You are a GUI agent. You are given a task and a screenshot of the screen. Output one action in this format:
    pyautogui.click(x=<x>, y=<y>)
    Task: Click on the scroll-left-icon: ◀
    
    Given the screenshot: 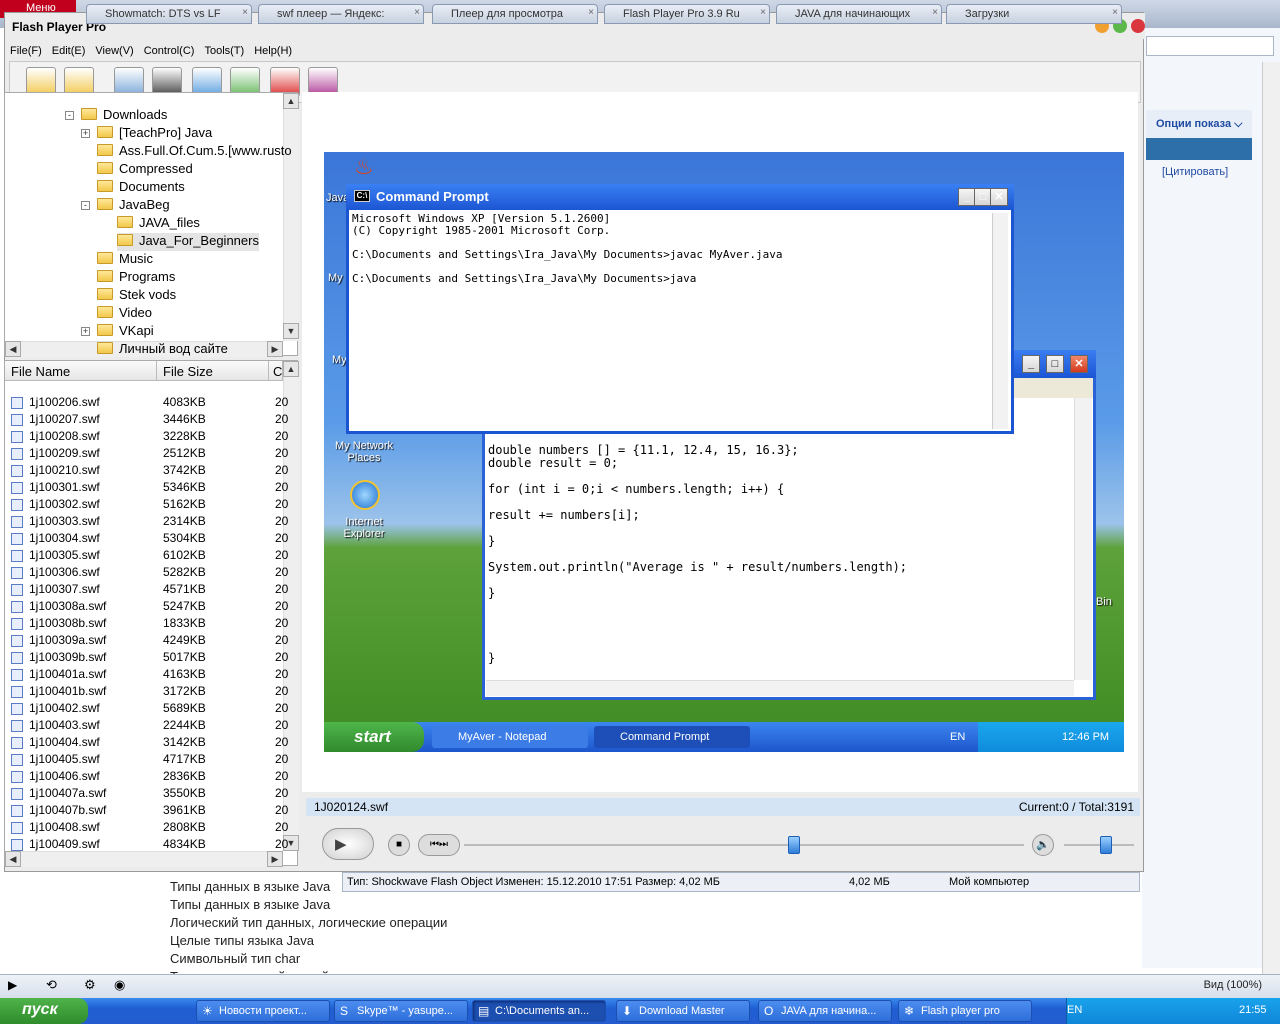 What is the action you would take?
    pyautogui.click(x=13, y=349)
    